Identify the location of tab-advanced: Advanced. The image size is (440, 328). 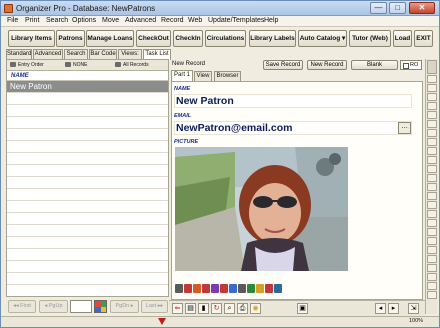
(48, 54).